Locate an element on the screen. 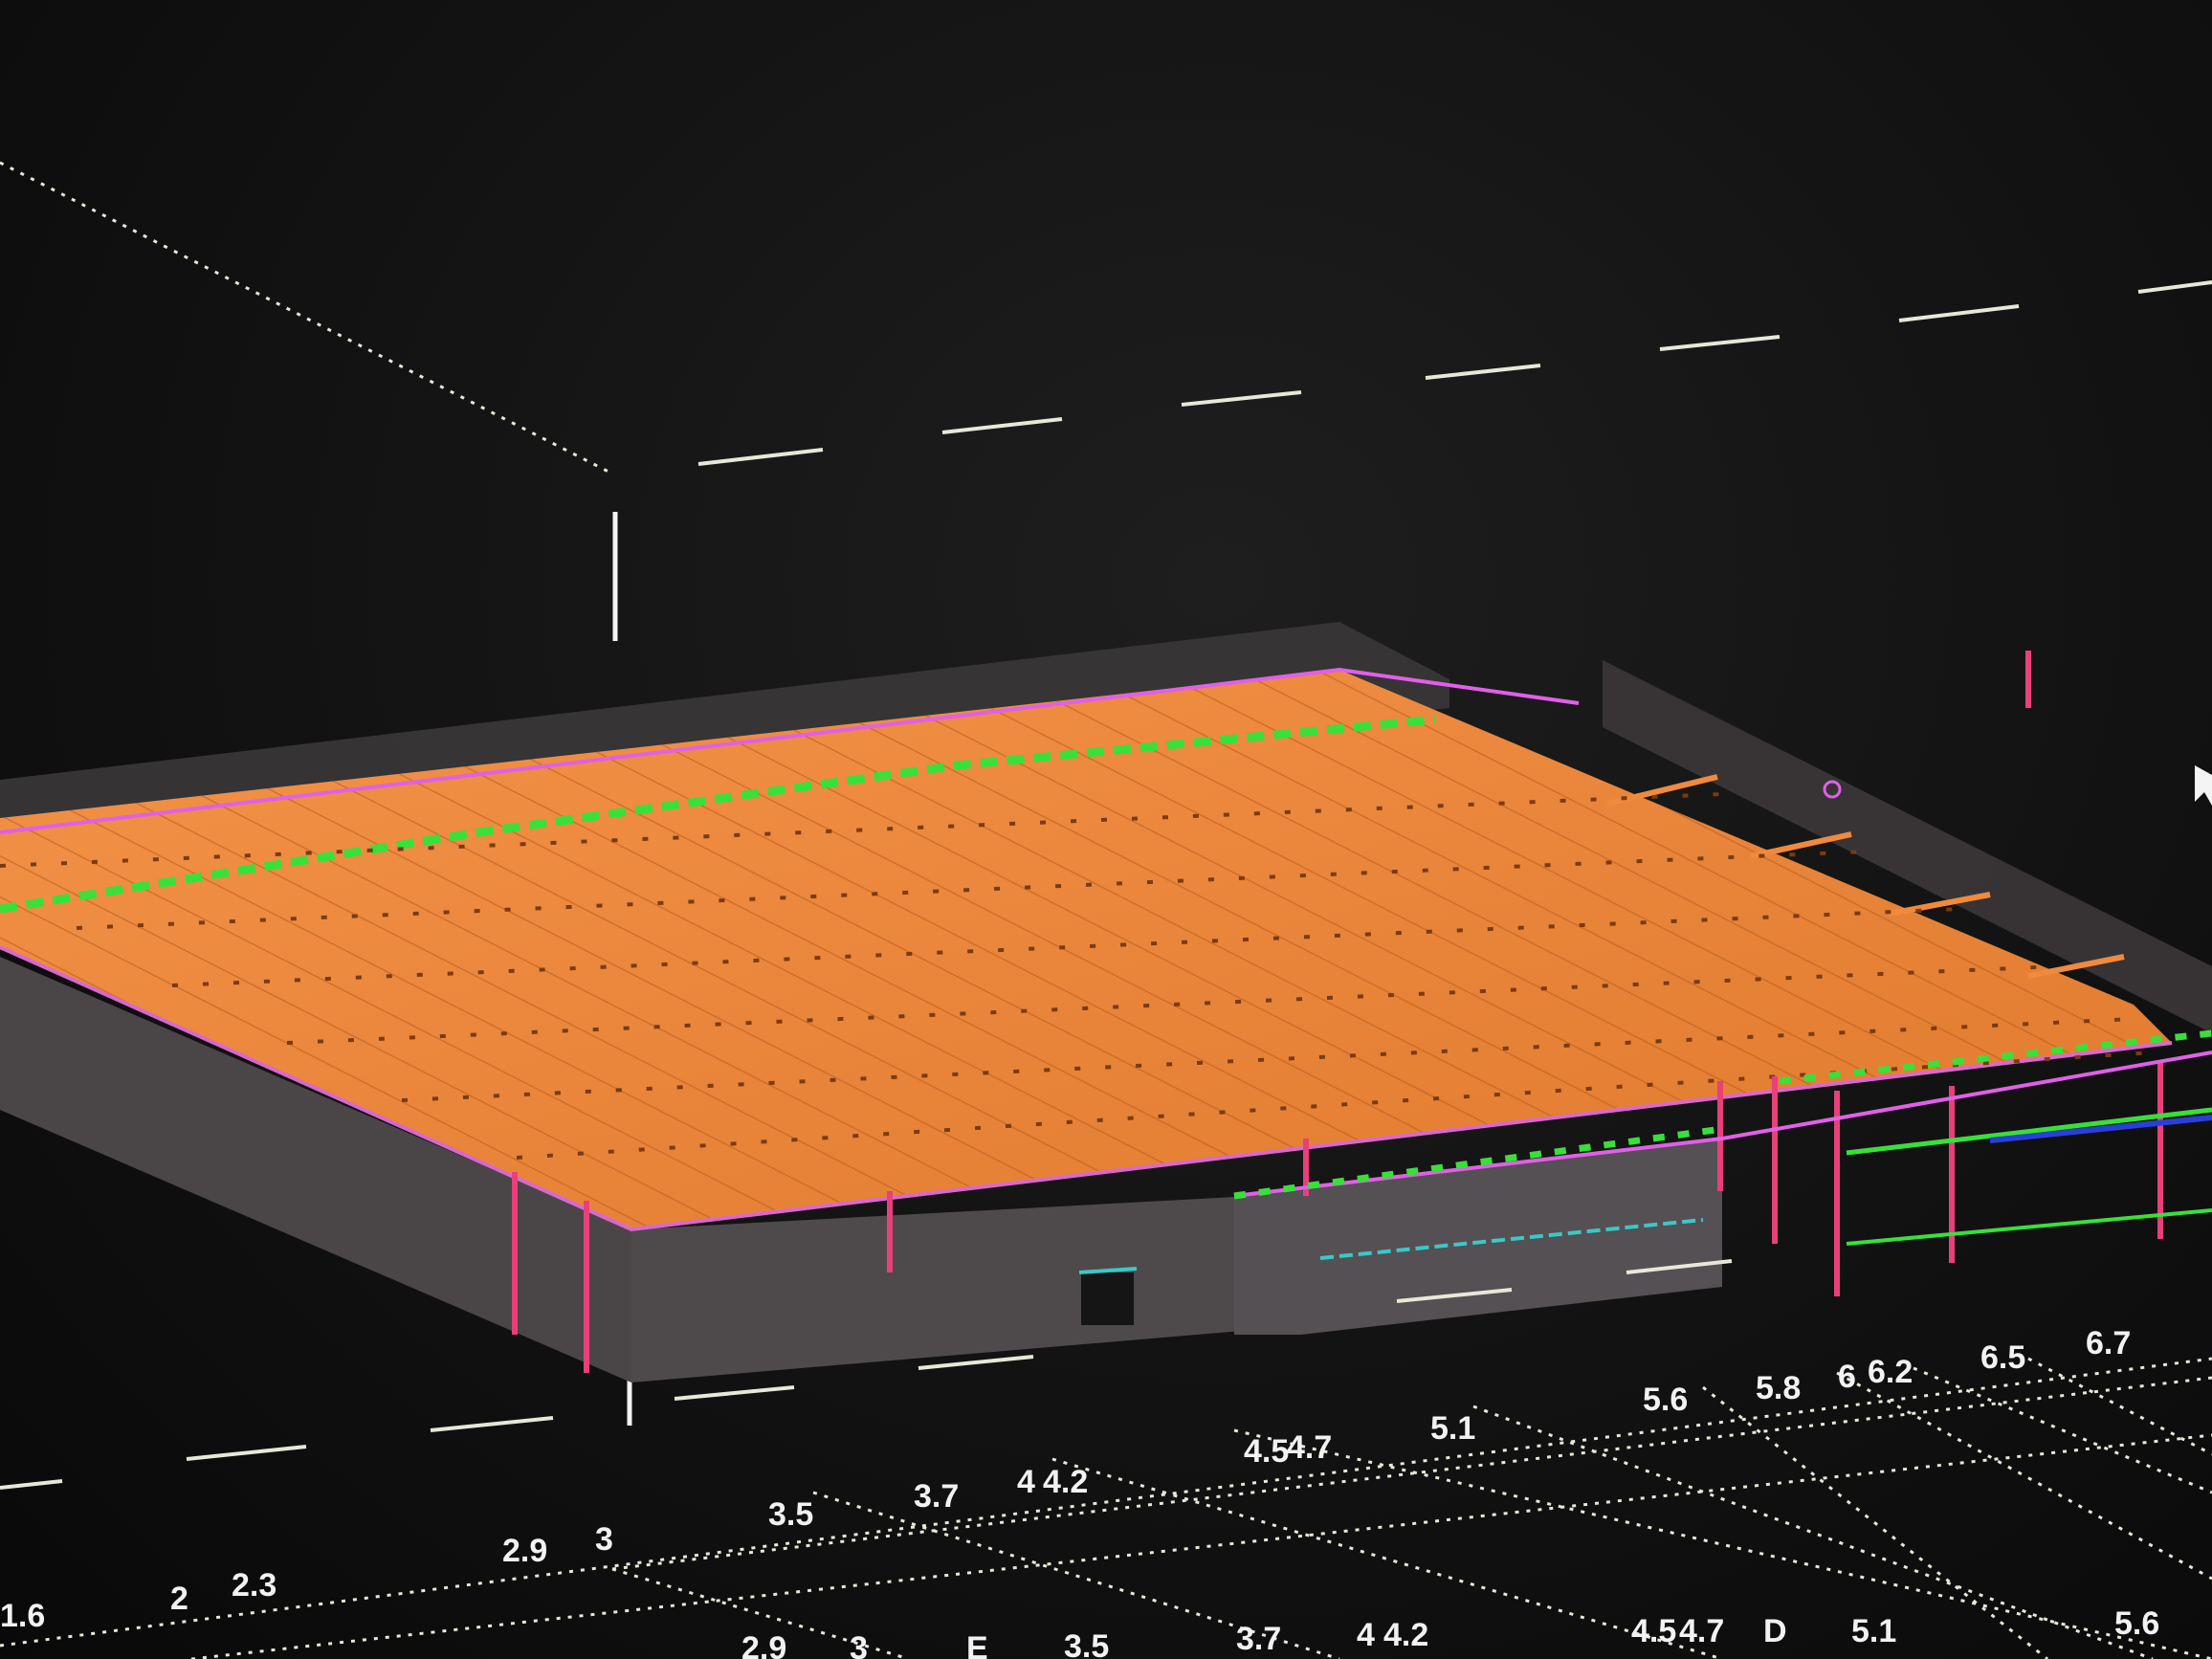  grid-label: 5.8 is located at coordinates (1778, 1388).